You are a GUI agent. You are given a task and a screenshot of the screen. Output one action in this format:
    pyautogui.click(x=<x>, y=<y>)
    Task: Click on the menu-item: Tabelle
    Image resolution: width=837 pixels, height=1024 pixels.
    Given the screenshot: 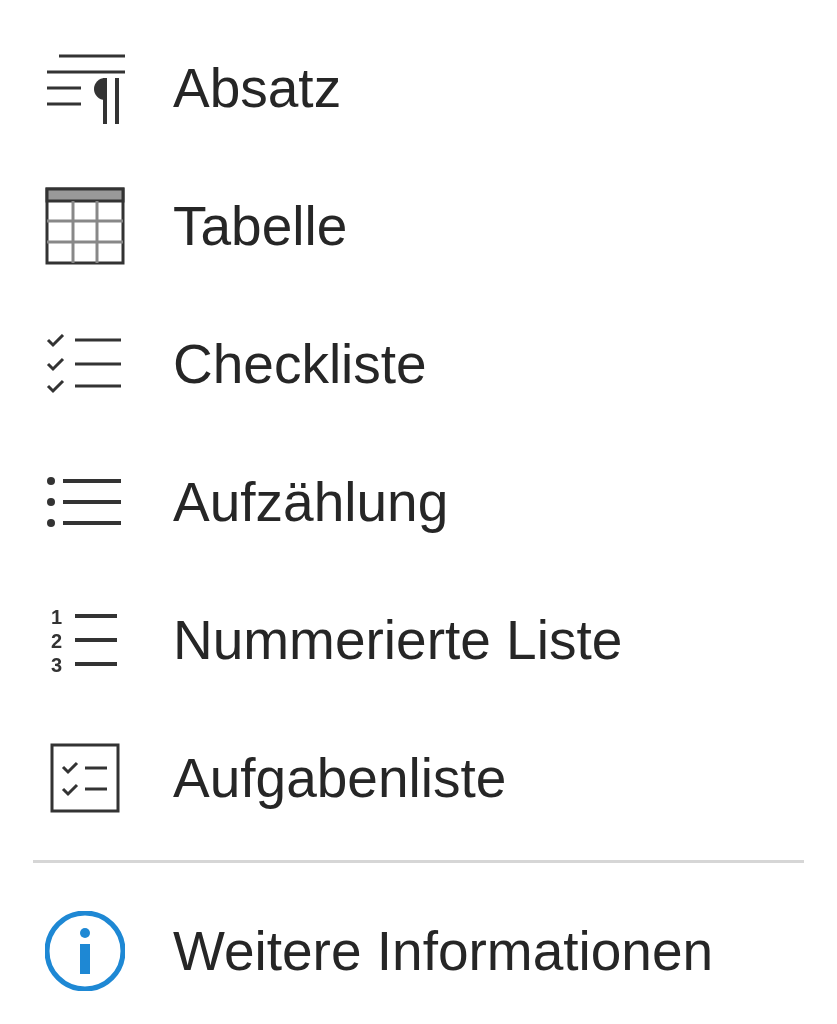 What is the action you would take?
    pyautogui.click(x=418, y=226)
    